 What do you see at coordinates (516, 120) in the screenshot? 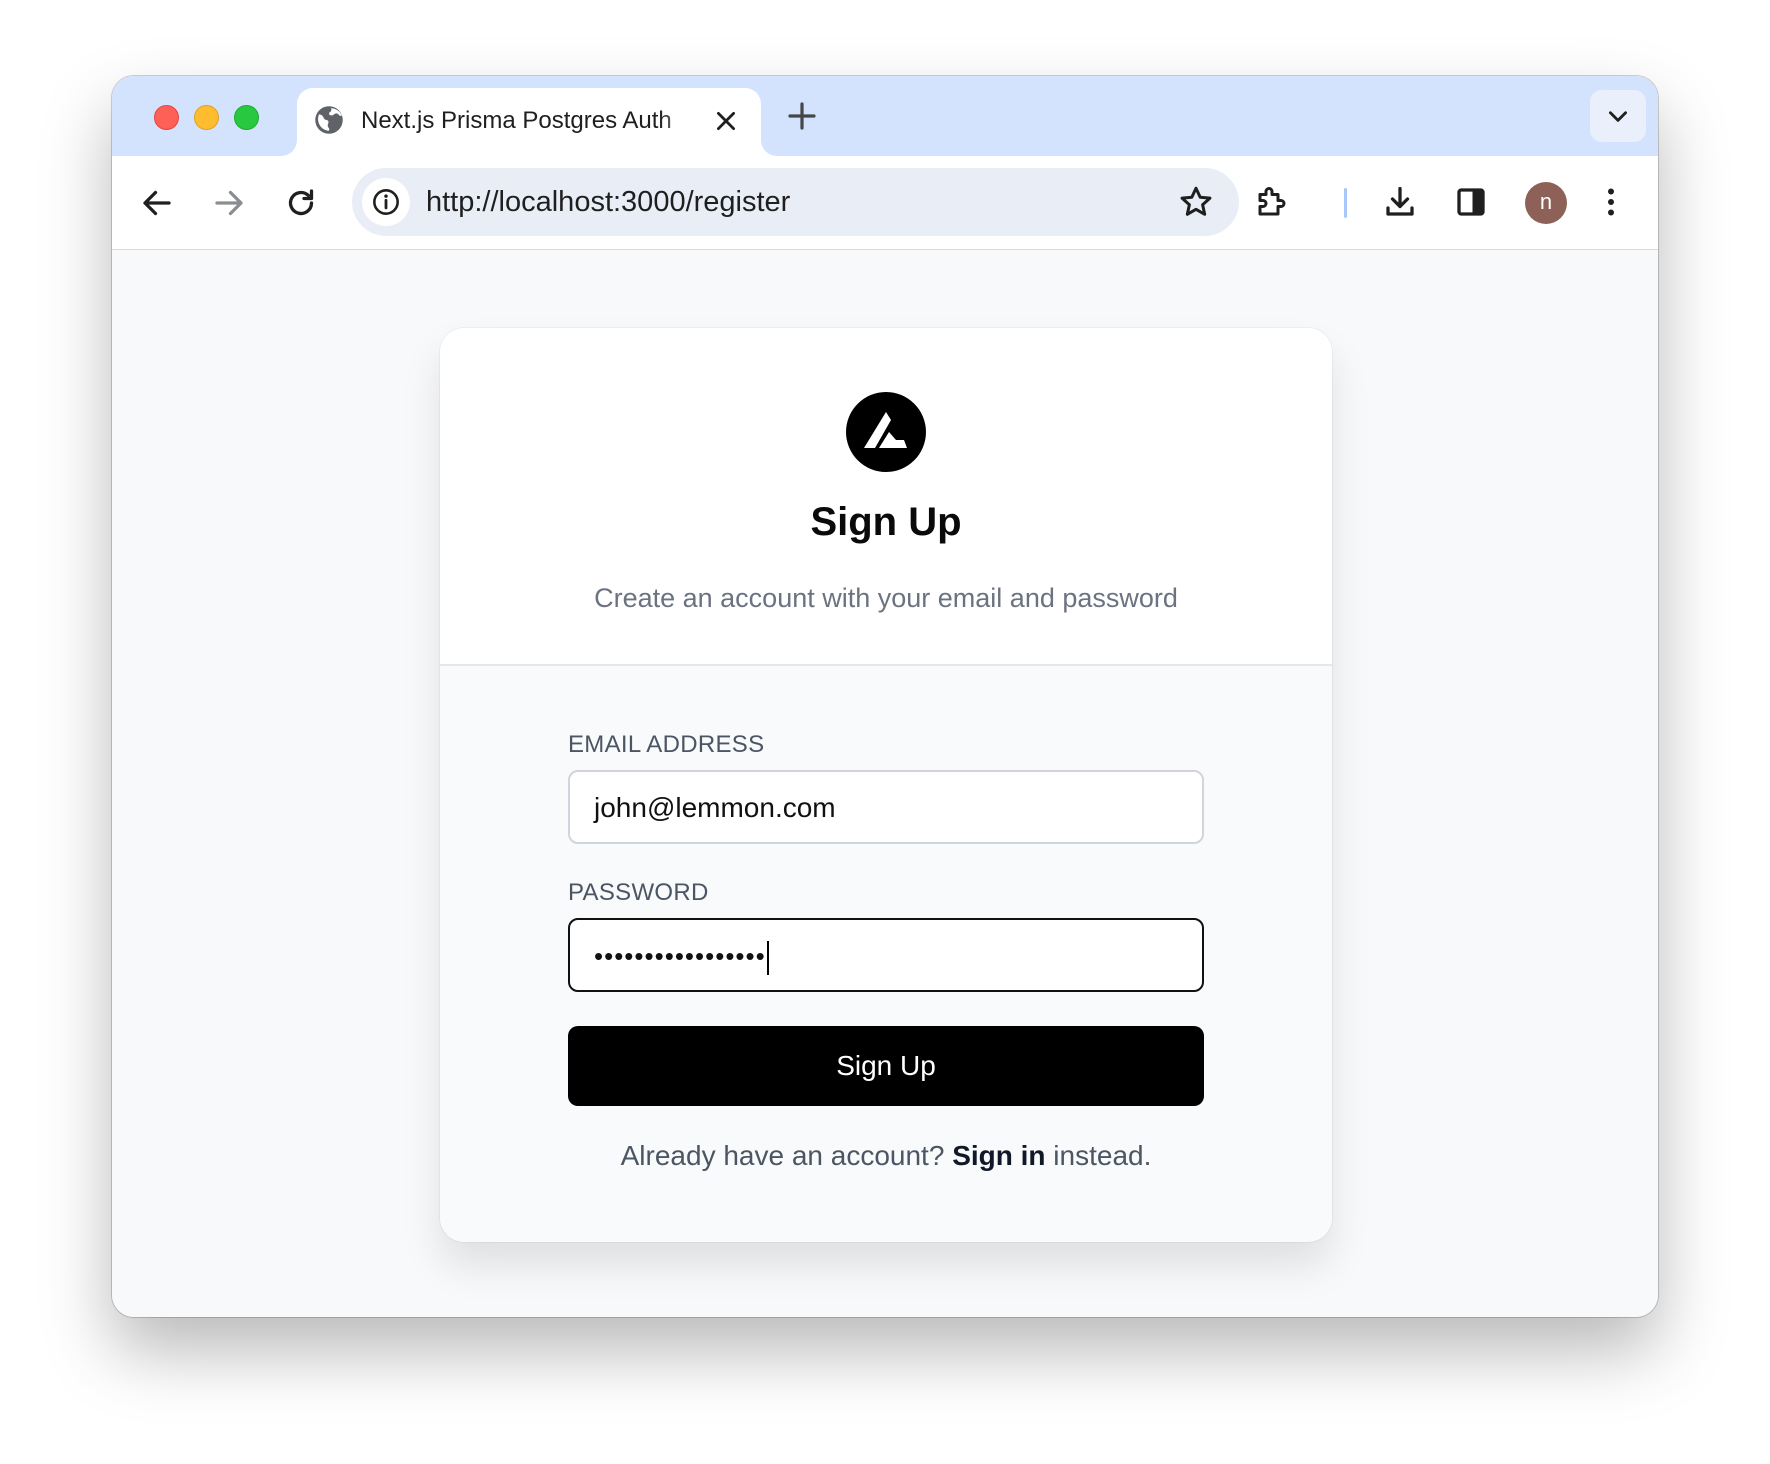
I see `tab-title: Next.js Prisma Postgres Auth` at bounding box center [516, 120].